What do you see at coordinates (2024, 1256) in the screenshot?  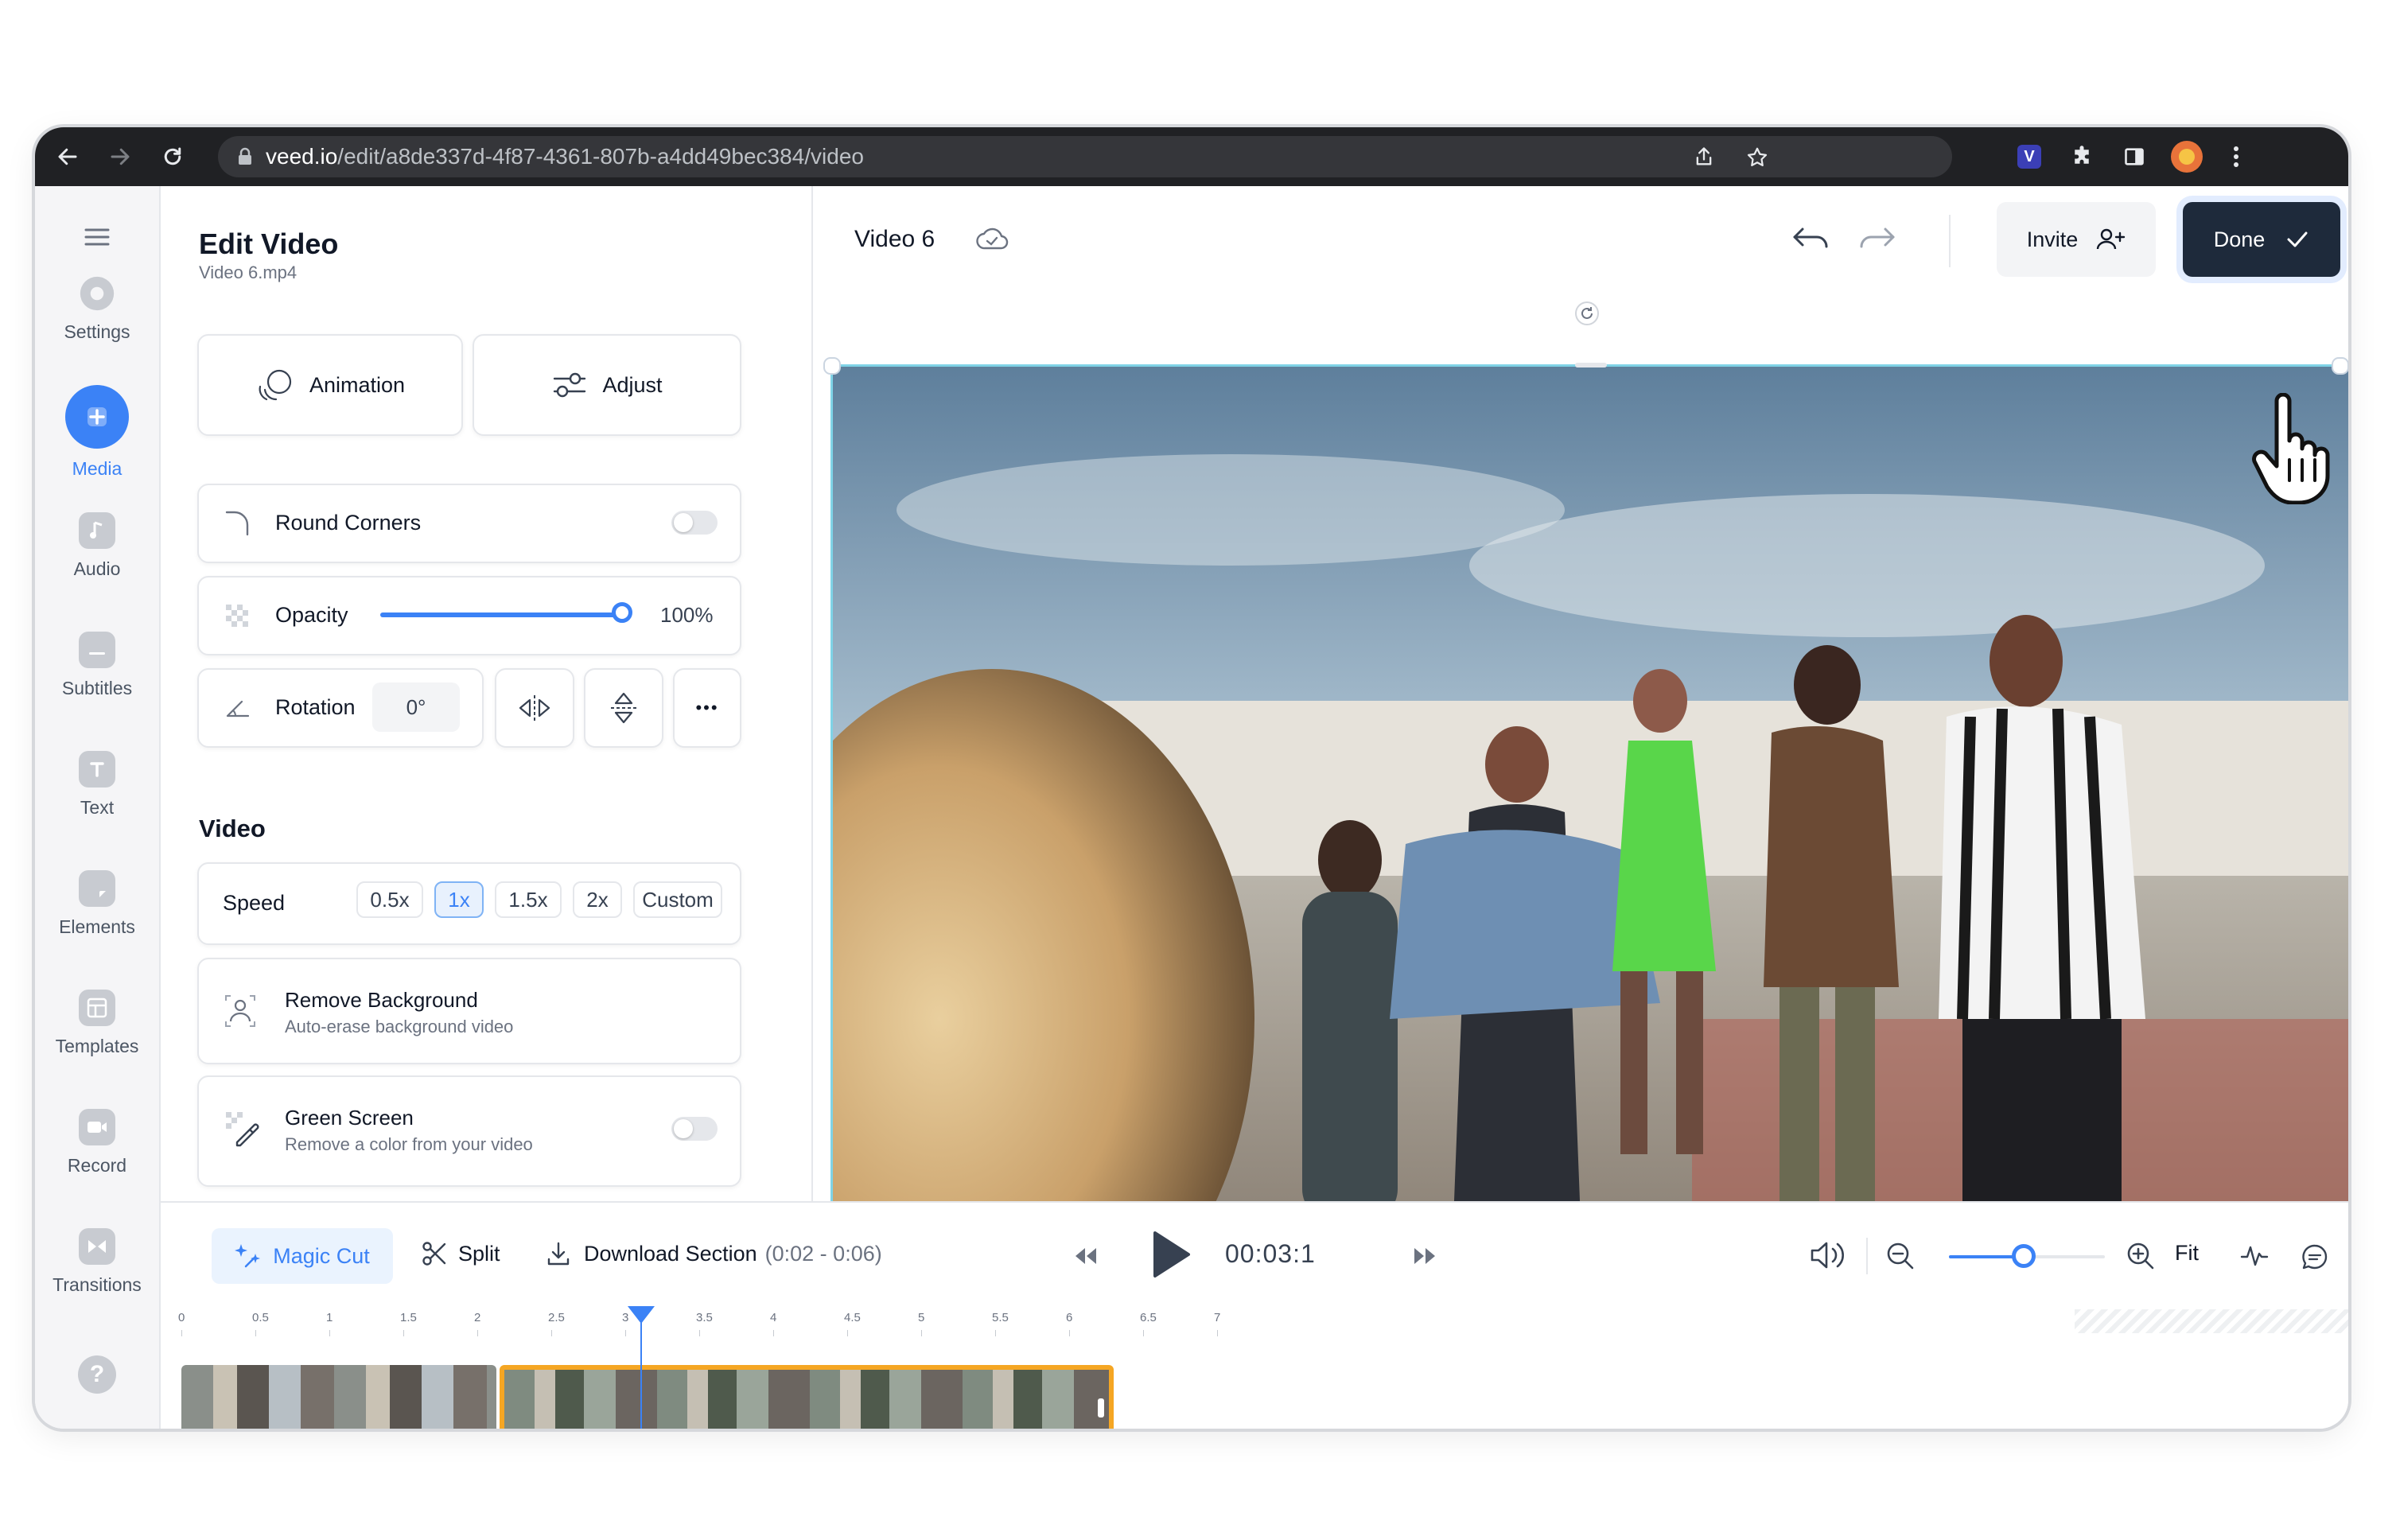 I see `zoom-slider-thumb` at bounding box center [2024, 1256].